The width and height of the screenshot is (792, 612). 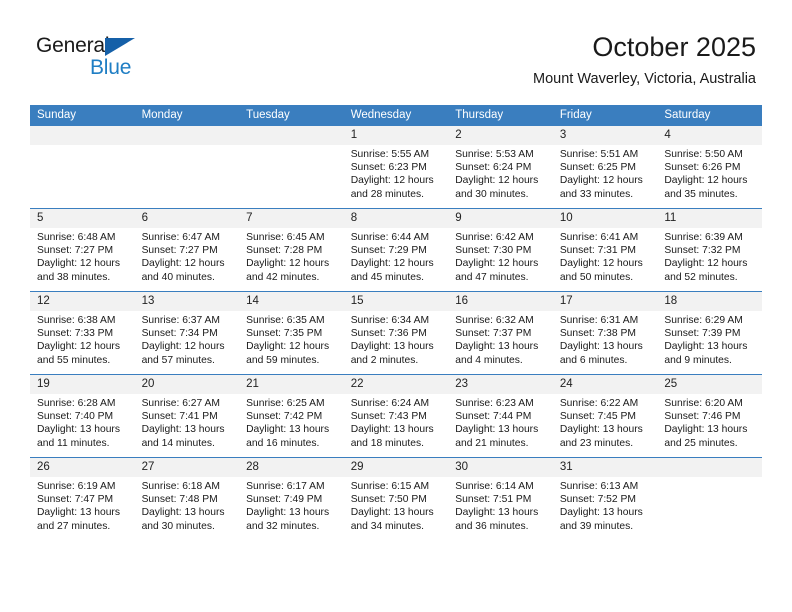 I want to click on day-number: 8, so click(x=396, y=218).